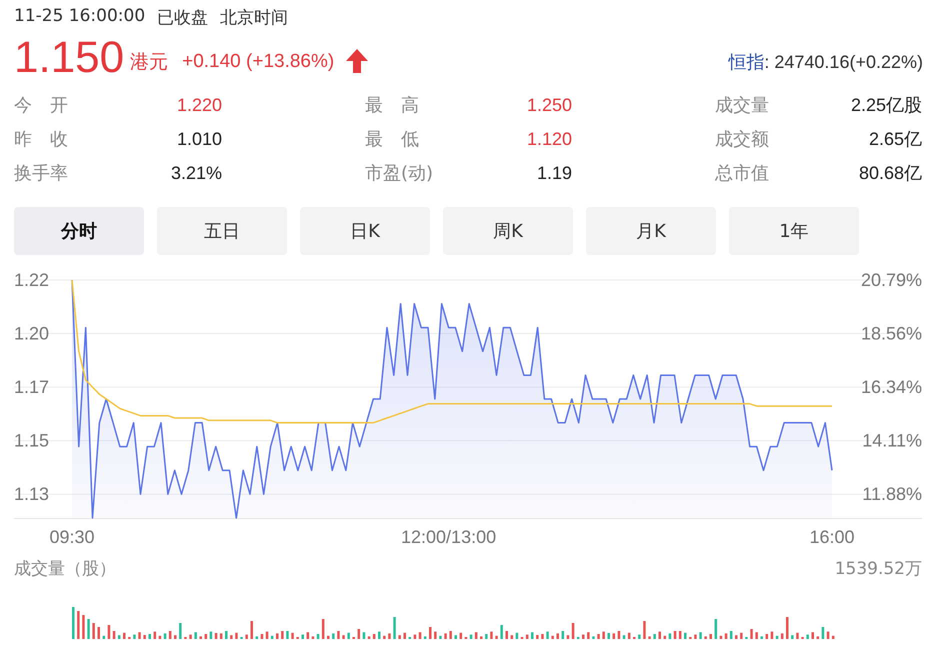 The image size is (935, 659). I want to click on y-axis-label: 1.20, so click(32, 334).